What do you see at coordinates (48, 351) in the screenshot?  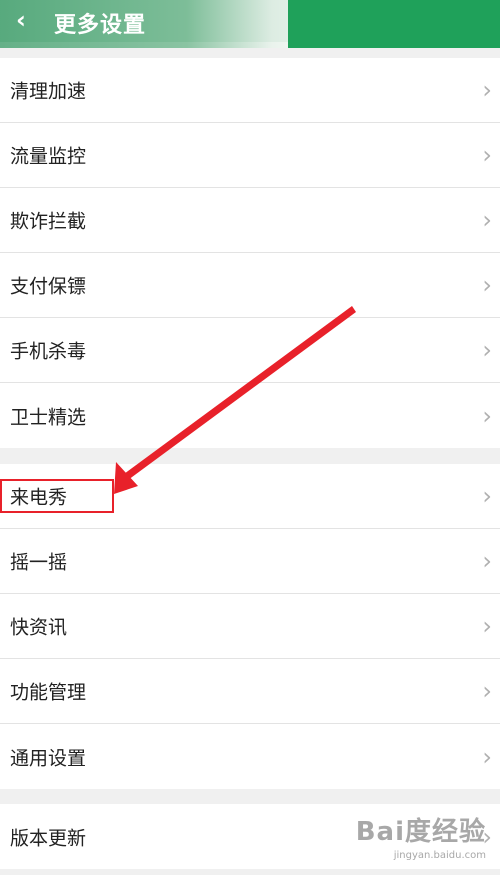 I see `settings-item-label: 手机杀毒` at bounding box center [48, 351].